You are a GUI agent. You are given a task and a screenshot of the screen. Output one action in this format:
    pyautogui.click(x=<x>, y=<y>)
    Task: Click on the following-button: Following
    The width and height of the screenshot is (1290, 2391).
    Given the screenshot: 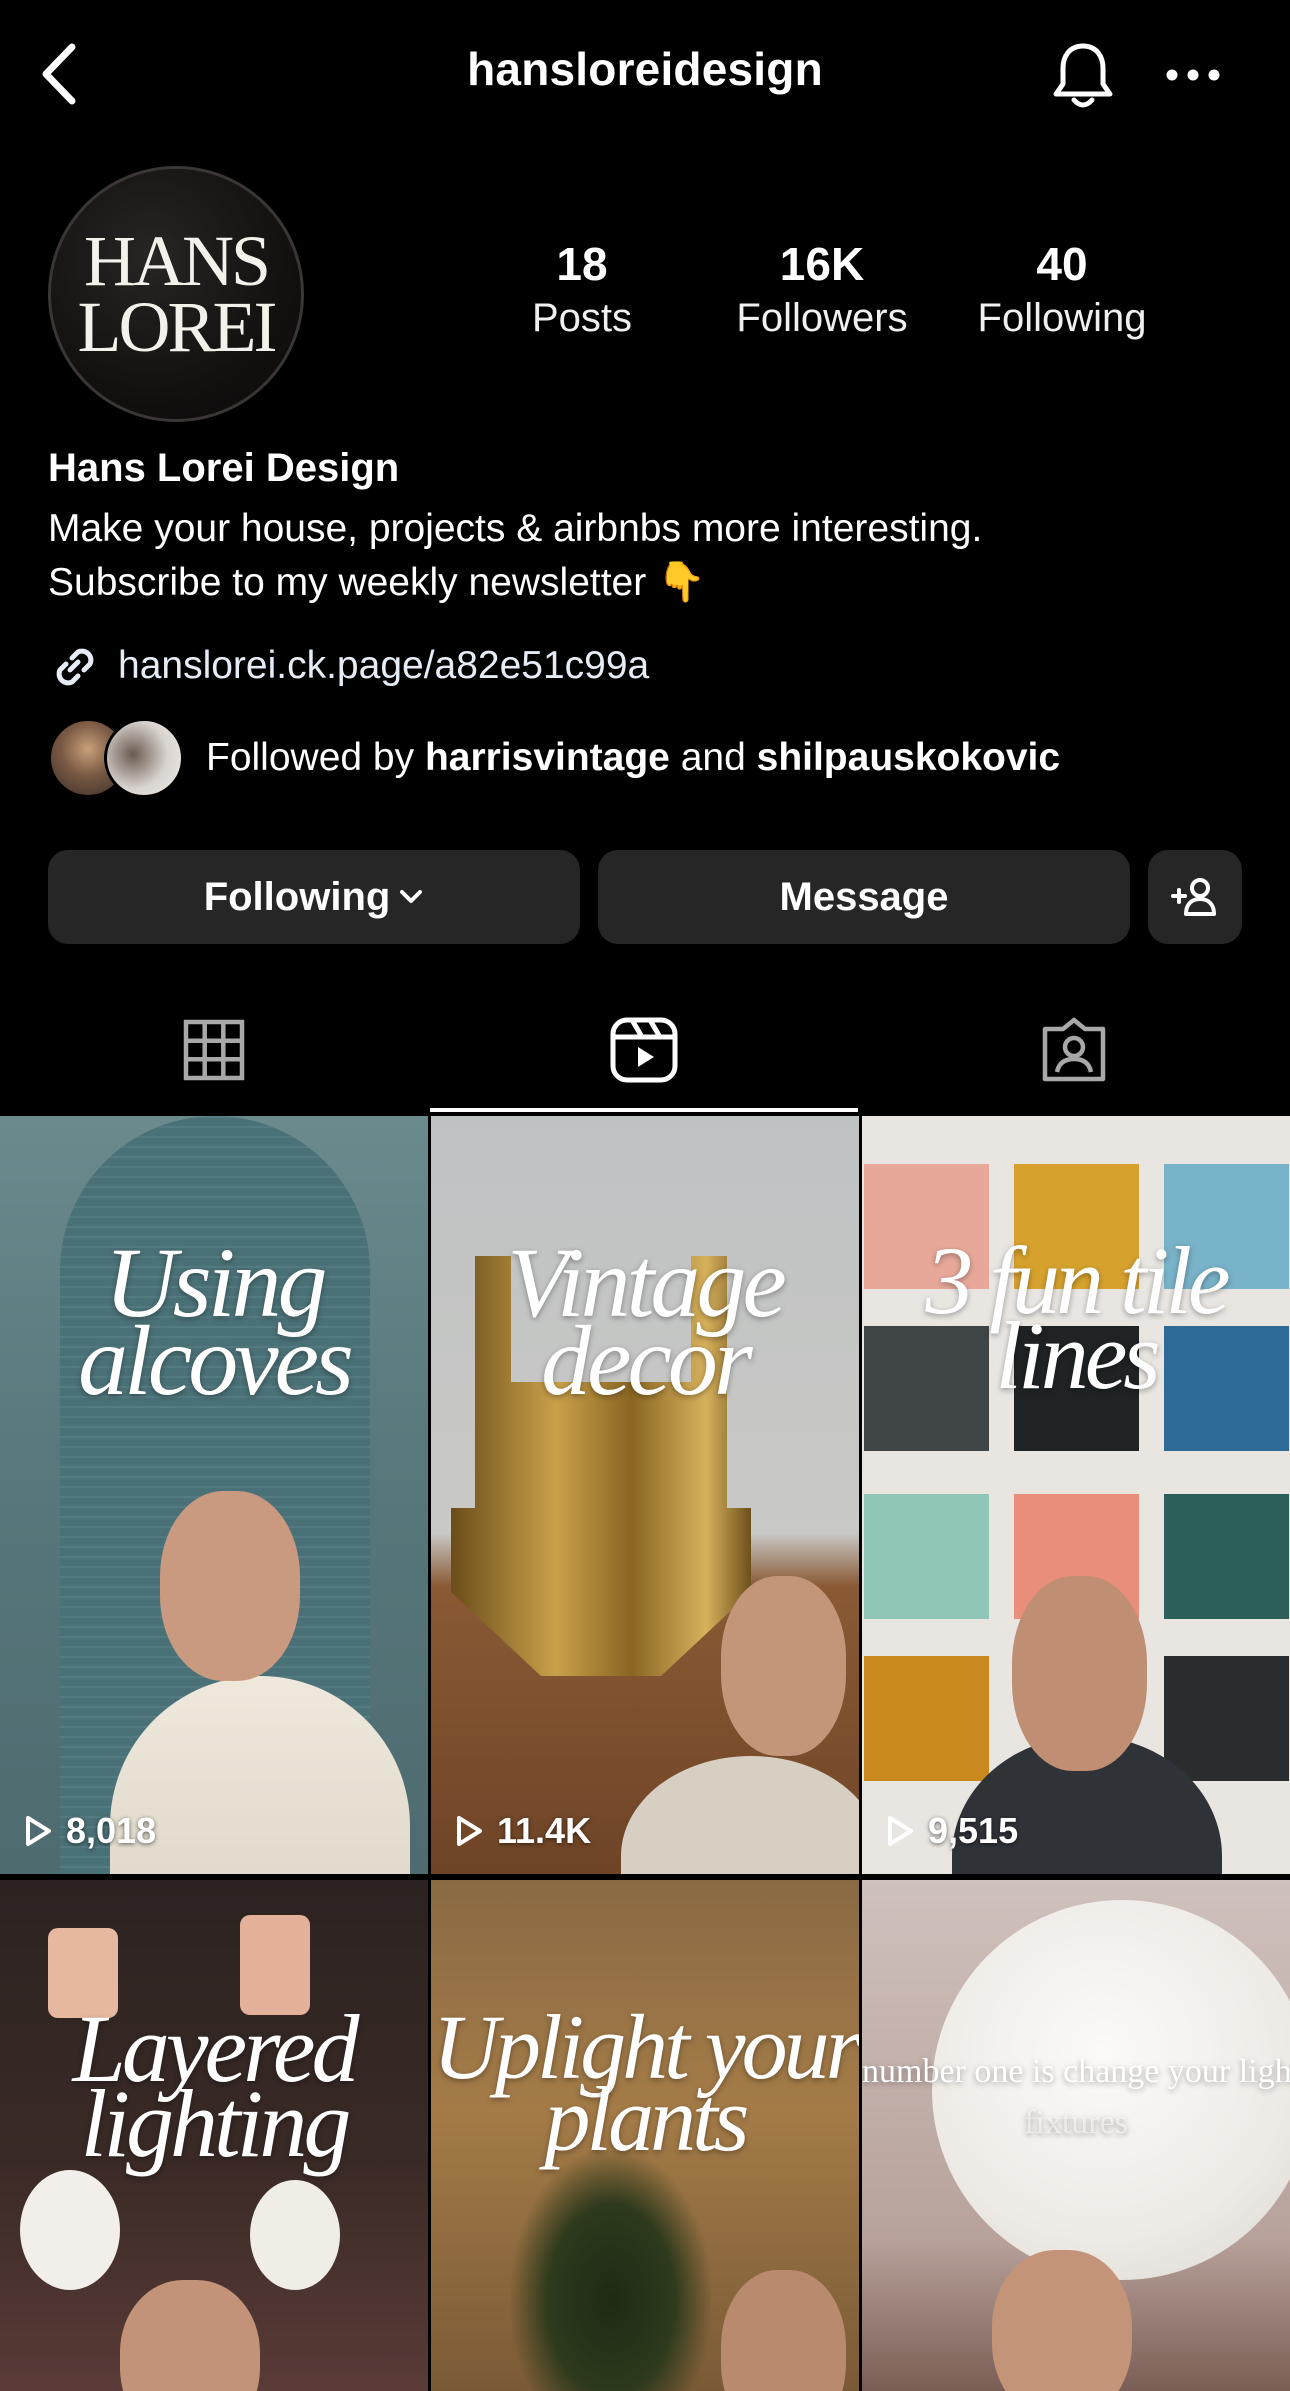 What is the action you would take?
    pyautogui.click(x=314, y=897)
    